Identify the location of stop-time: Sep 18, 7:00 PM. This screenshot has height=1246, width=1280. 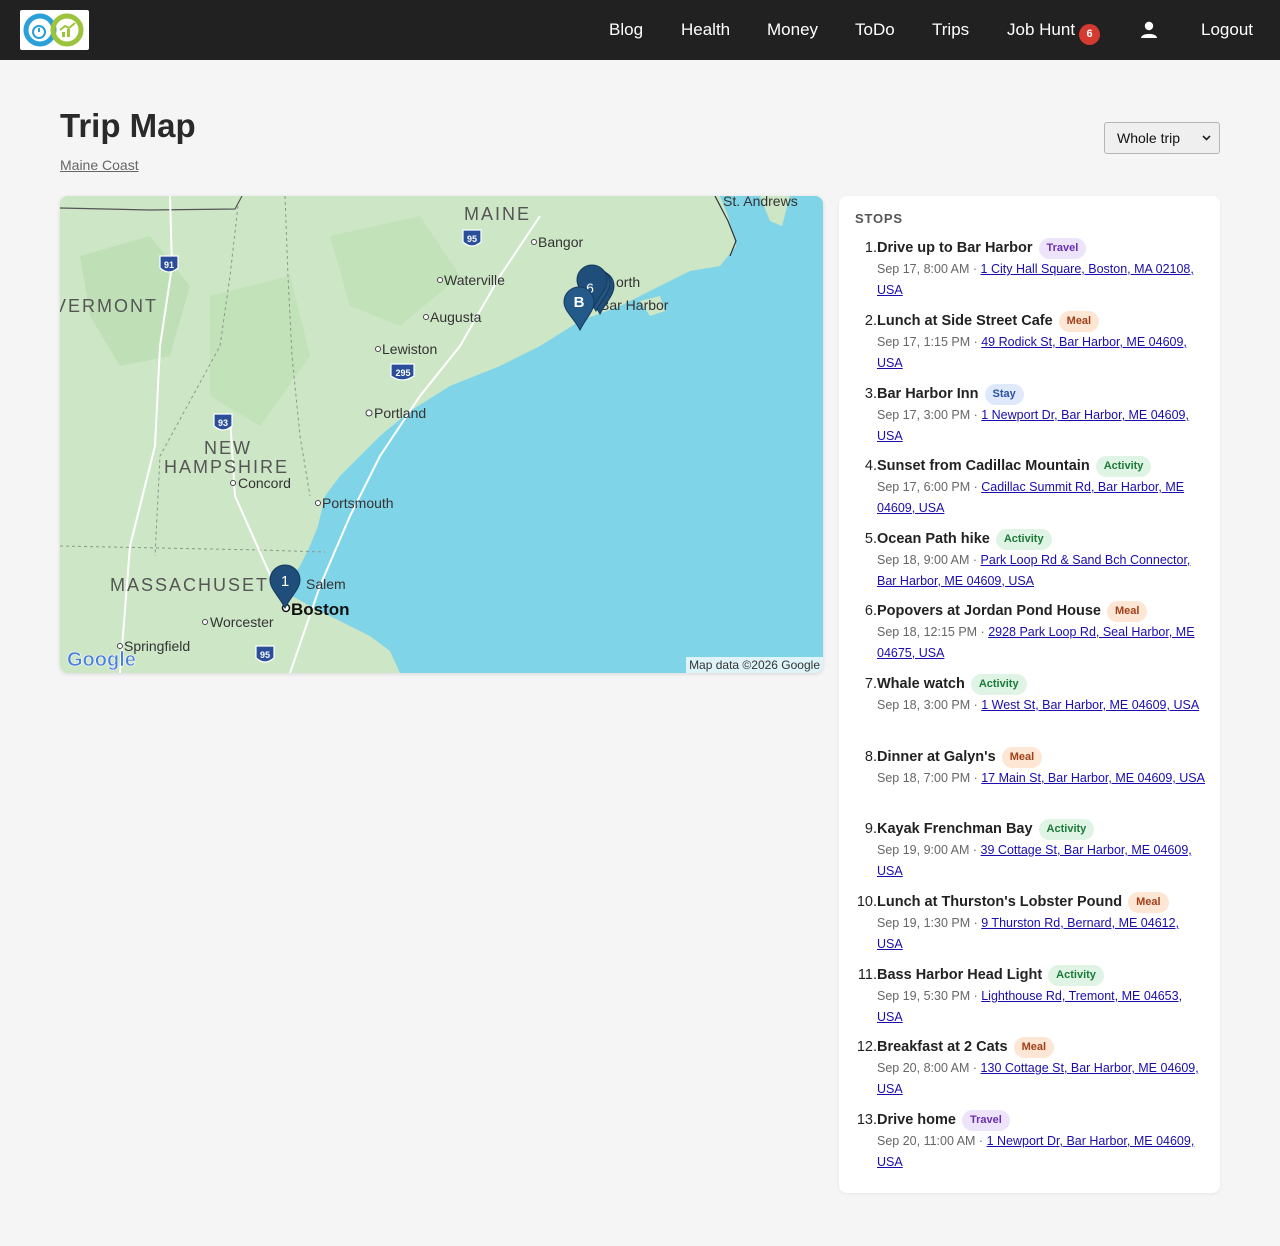
(924, 778).